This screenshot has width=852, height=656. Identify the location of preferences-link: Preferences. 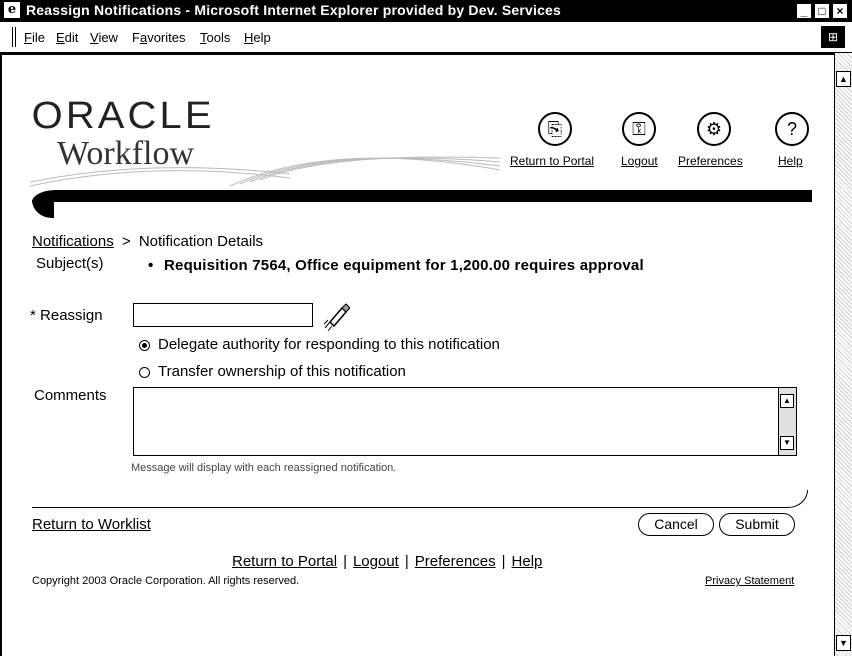
(710, 161).